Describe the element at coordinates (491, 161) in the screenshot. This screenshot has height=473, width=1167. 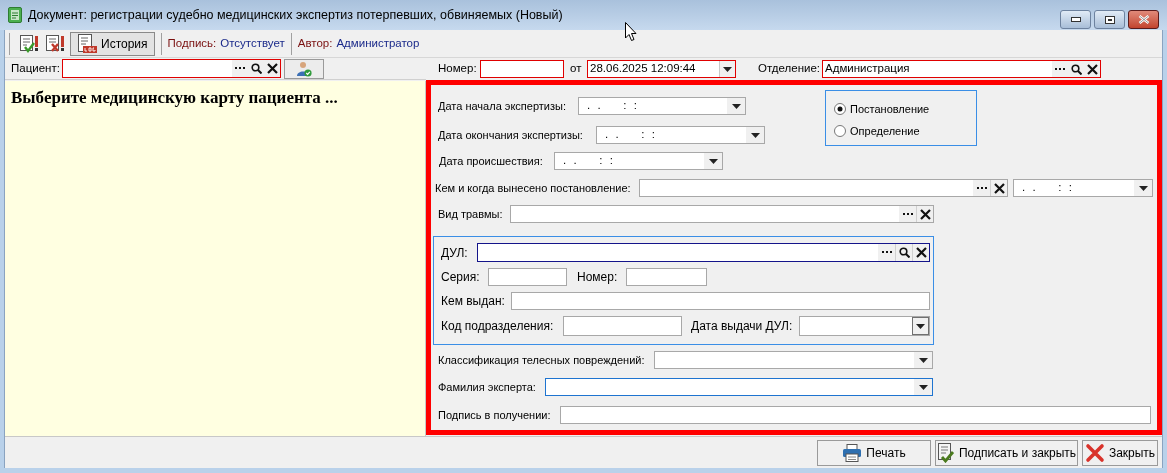
I see `field-label: Дата происшествия:` at that location.